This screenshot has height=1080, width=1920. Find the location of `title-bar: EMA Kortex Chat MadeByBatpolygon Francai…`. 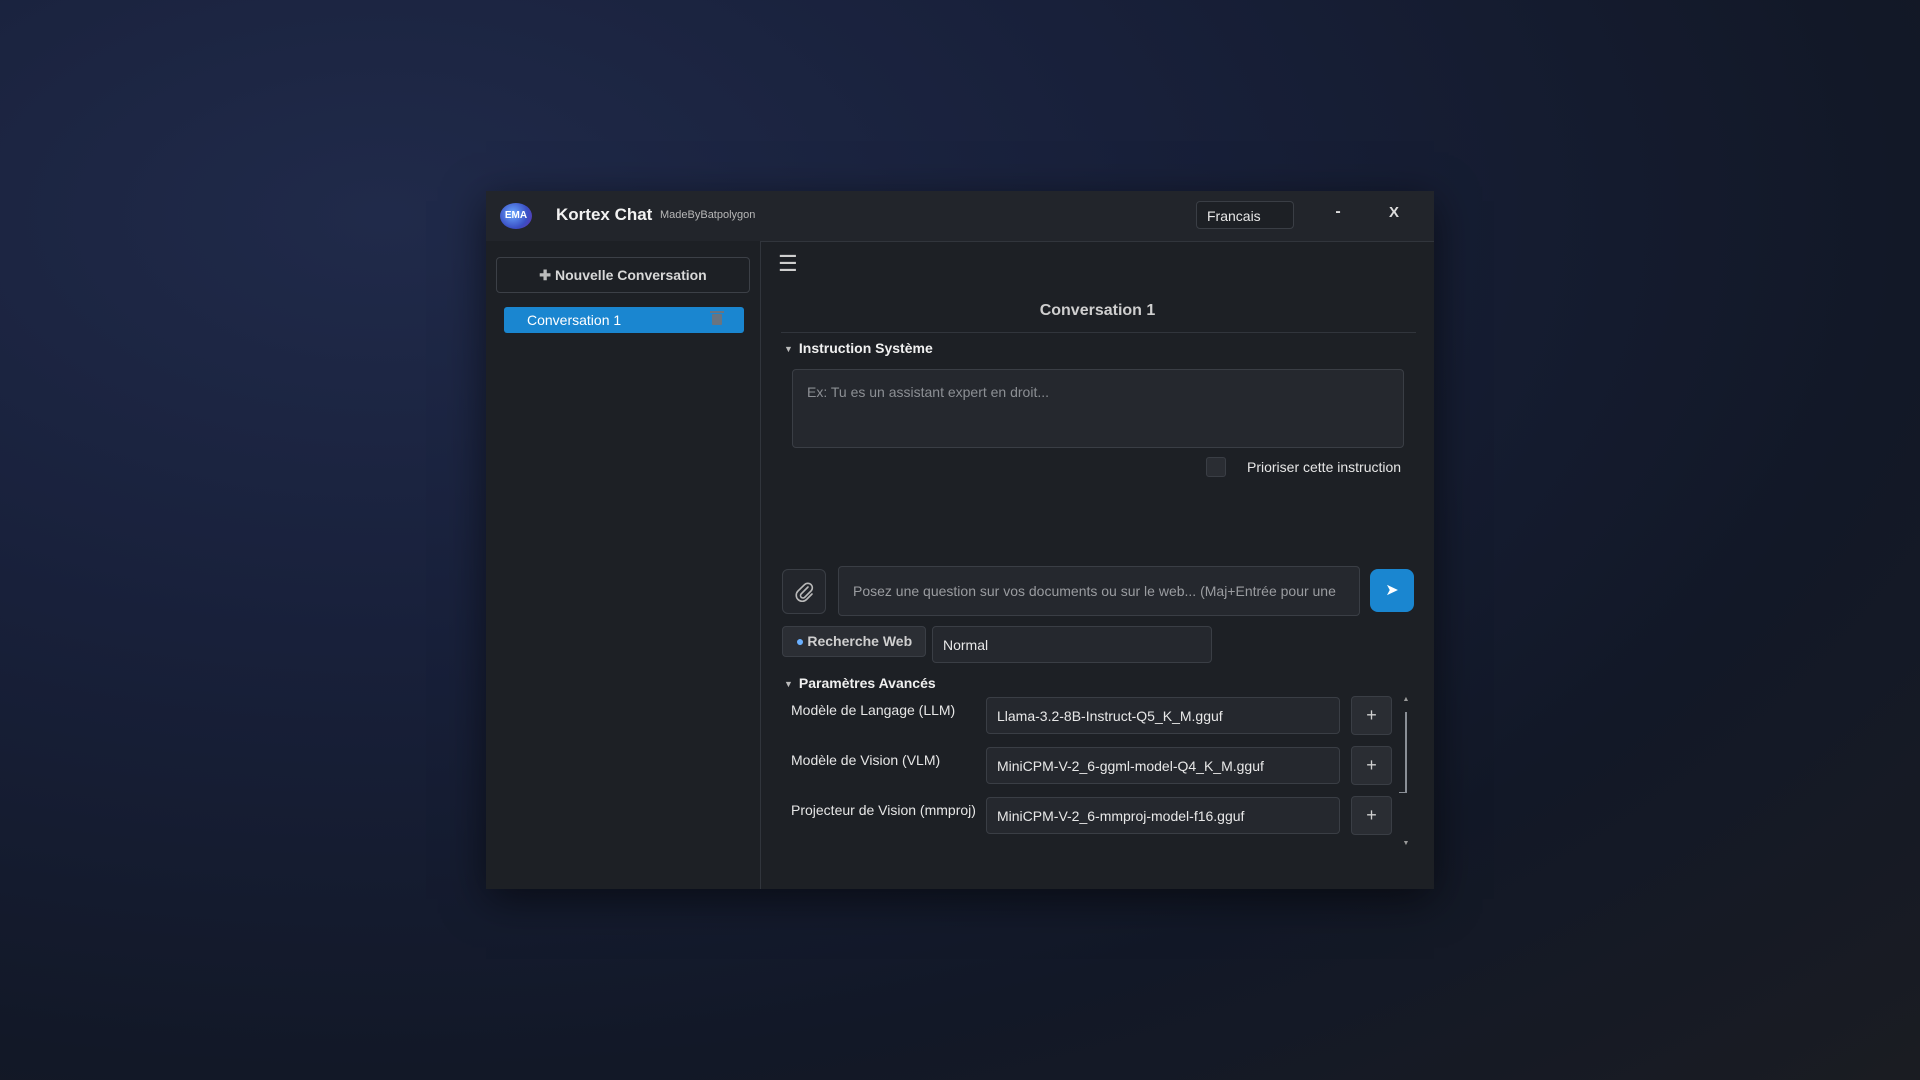

title-bar: EMA Kortex Chat MadeByBatpolygon Francai… is located at coordinates (960, 216).